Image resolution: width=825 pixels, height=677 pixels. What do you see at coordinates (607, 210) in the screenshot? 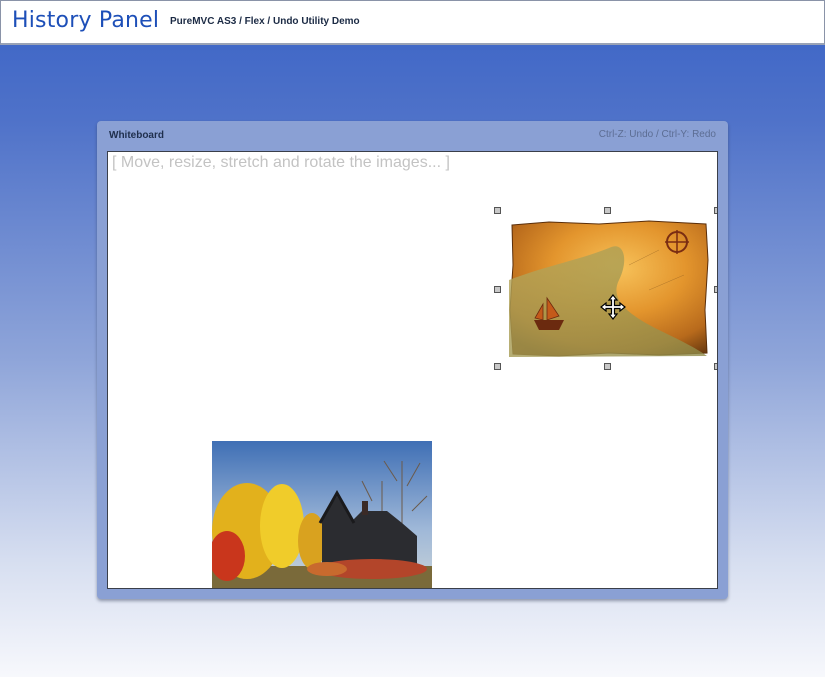
I see `resize-handle-top` at bounding box center [607, 210].